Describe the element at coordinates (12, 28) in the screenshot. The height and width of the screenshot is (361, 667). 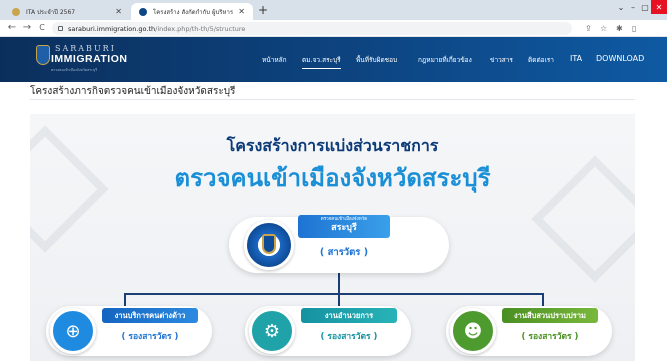
I see `back-button: ←` at that location.